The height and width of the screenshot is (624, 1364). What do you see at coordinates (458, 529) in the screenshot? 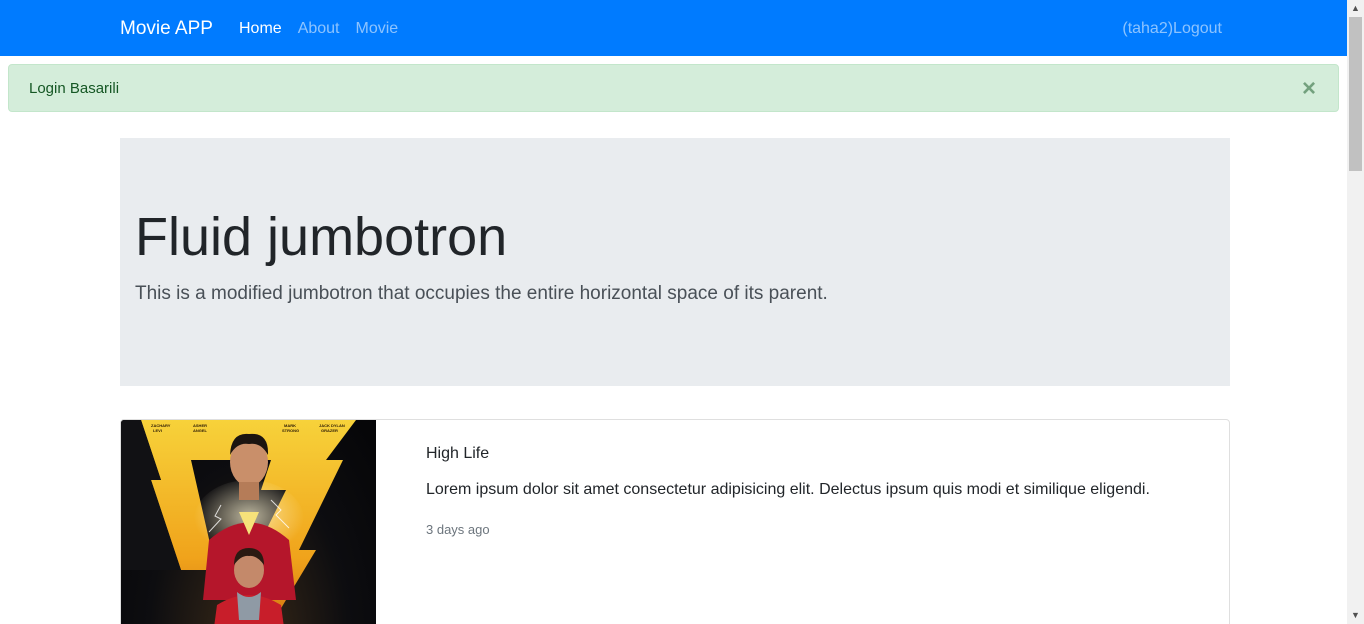
I see `movie-timestamp: 3 days ago` at bounding box center [458, 529].